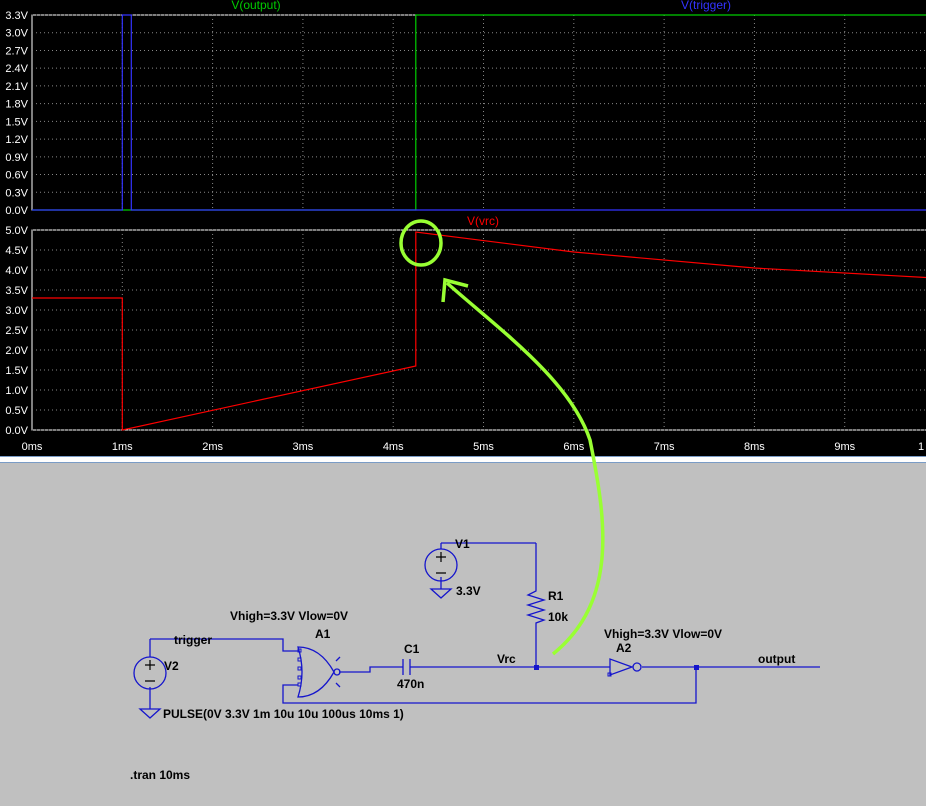 The image size is (926, 806). What do you see at coordinates (441, 593) in the screenshot?
I see `ground-v1` at bounding box center [441, 593].